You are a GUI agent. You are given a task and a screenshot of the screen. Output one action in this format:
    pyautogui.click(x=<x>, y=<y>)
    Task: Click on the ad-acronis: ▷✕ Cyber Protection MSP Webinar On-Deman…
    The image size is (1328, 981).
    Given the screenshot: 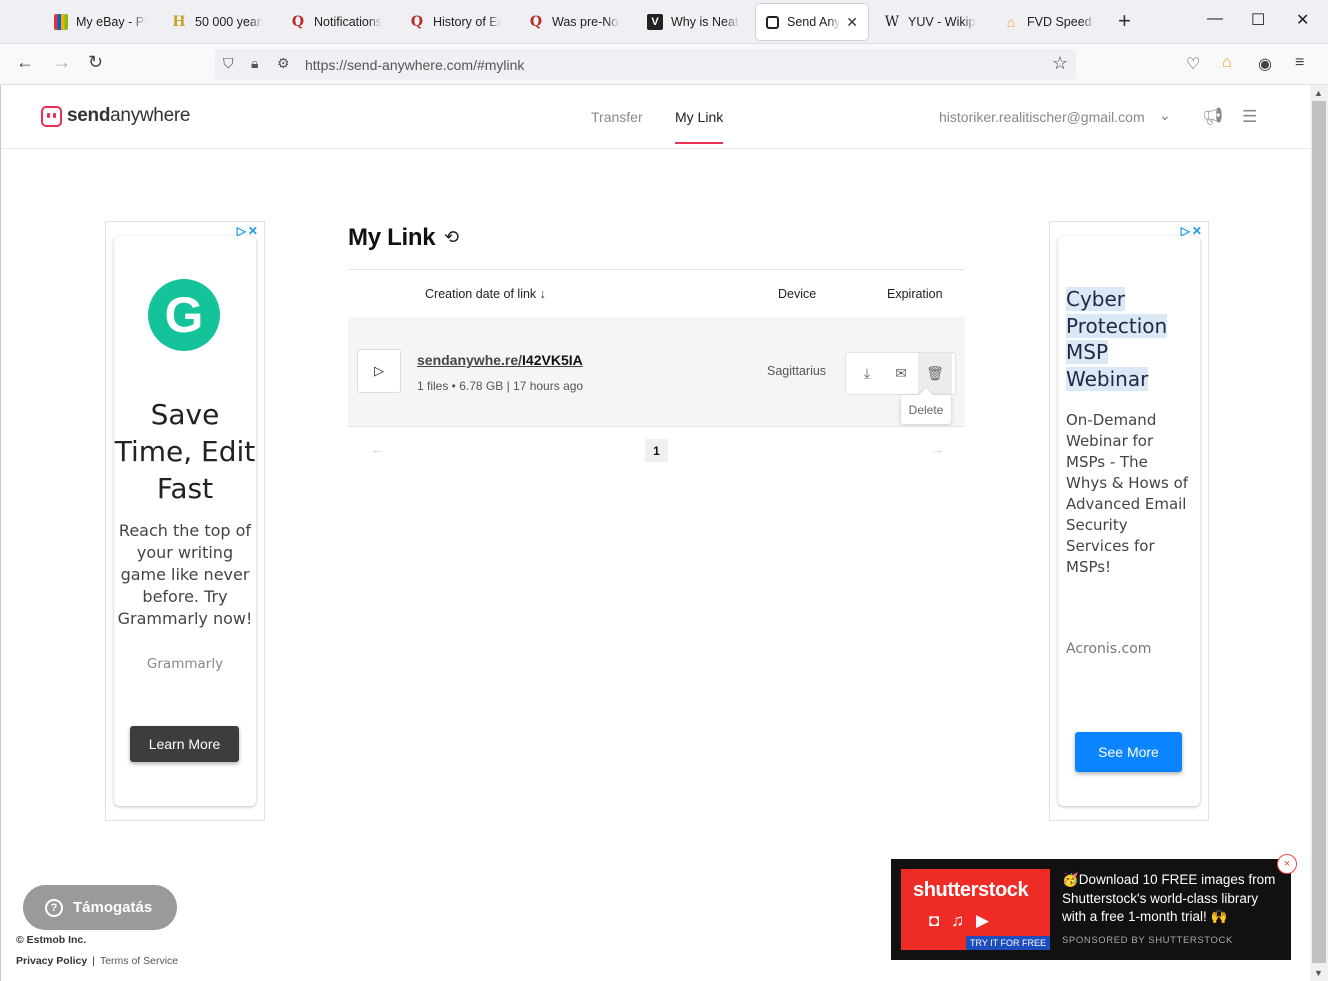 What is the action you would take?
    pyautogui.click(x=1129, y=521)
    